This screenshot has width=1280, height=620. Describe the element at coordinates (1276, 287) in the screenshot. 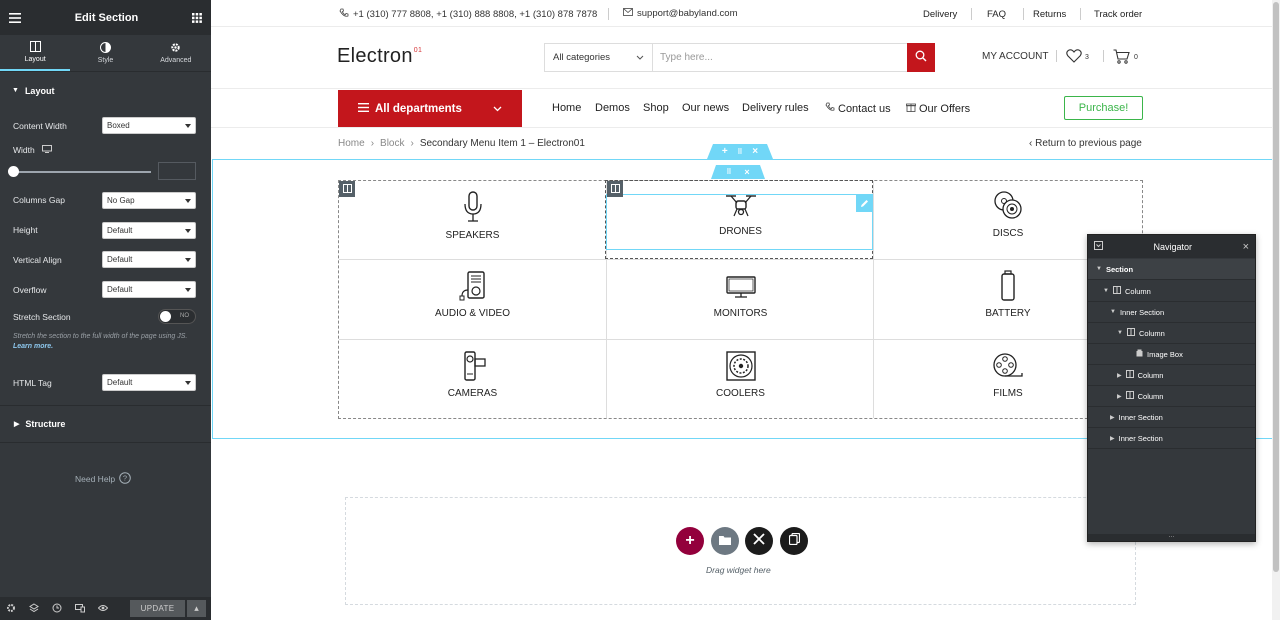

I see `scrollbar-thumb` at that location.